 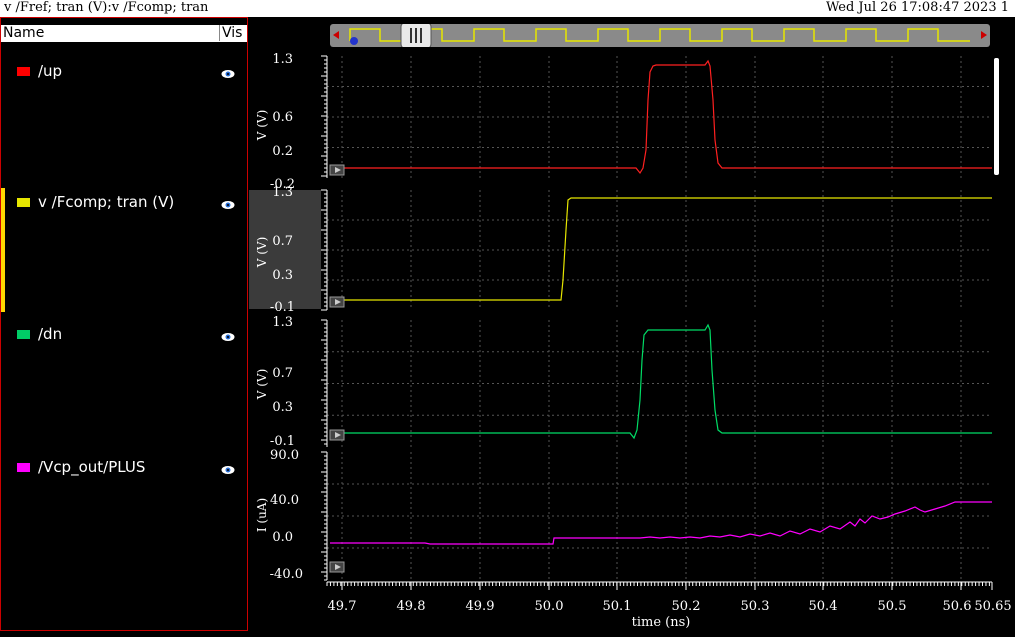 I want to click on strip-4-ylabel: I (uA), so click(x=262, y=515).